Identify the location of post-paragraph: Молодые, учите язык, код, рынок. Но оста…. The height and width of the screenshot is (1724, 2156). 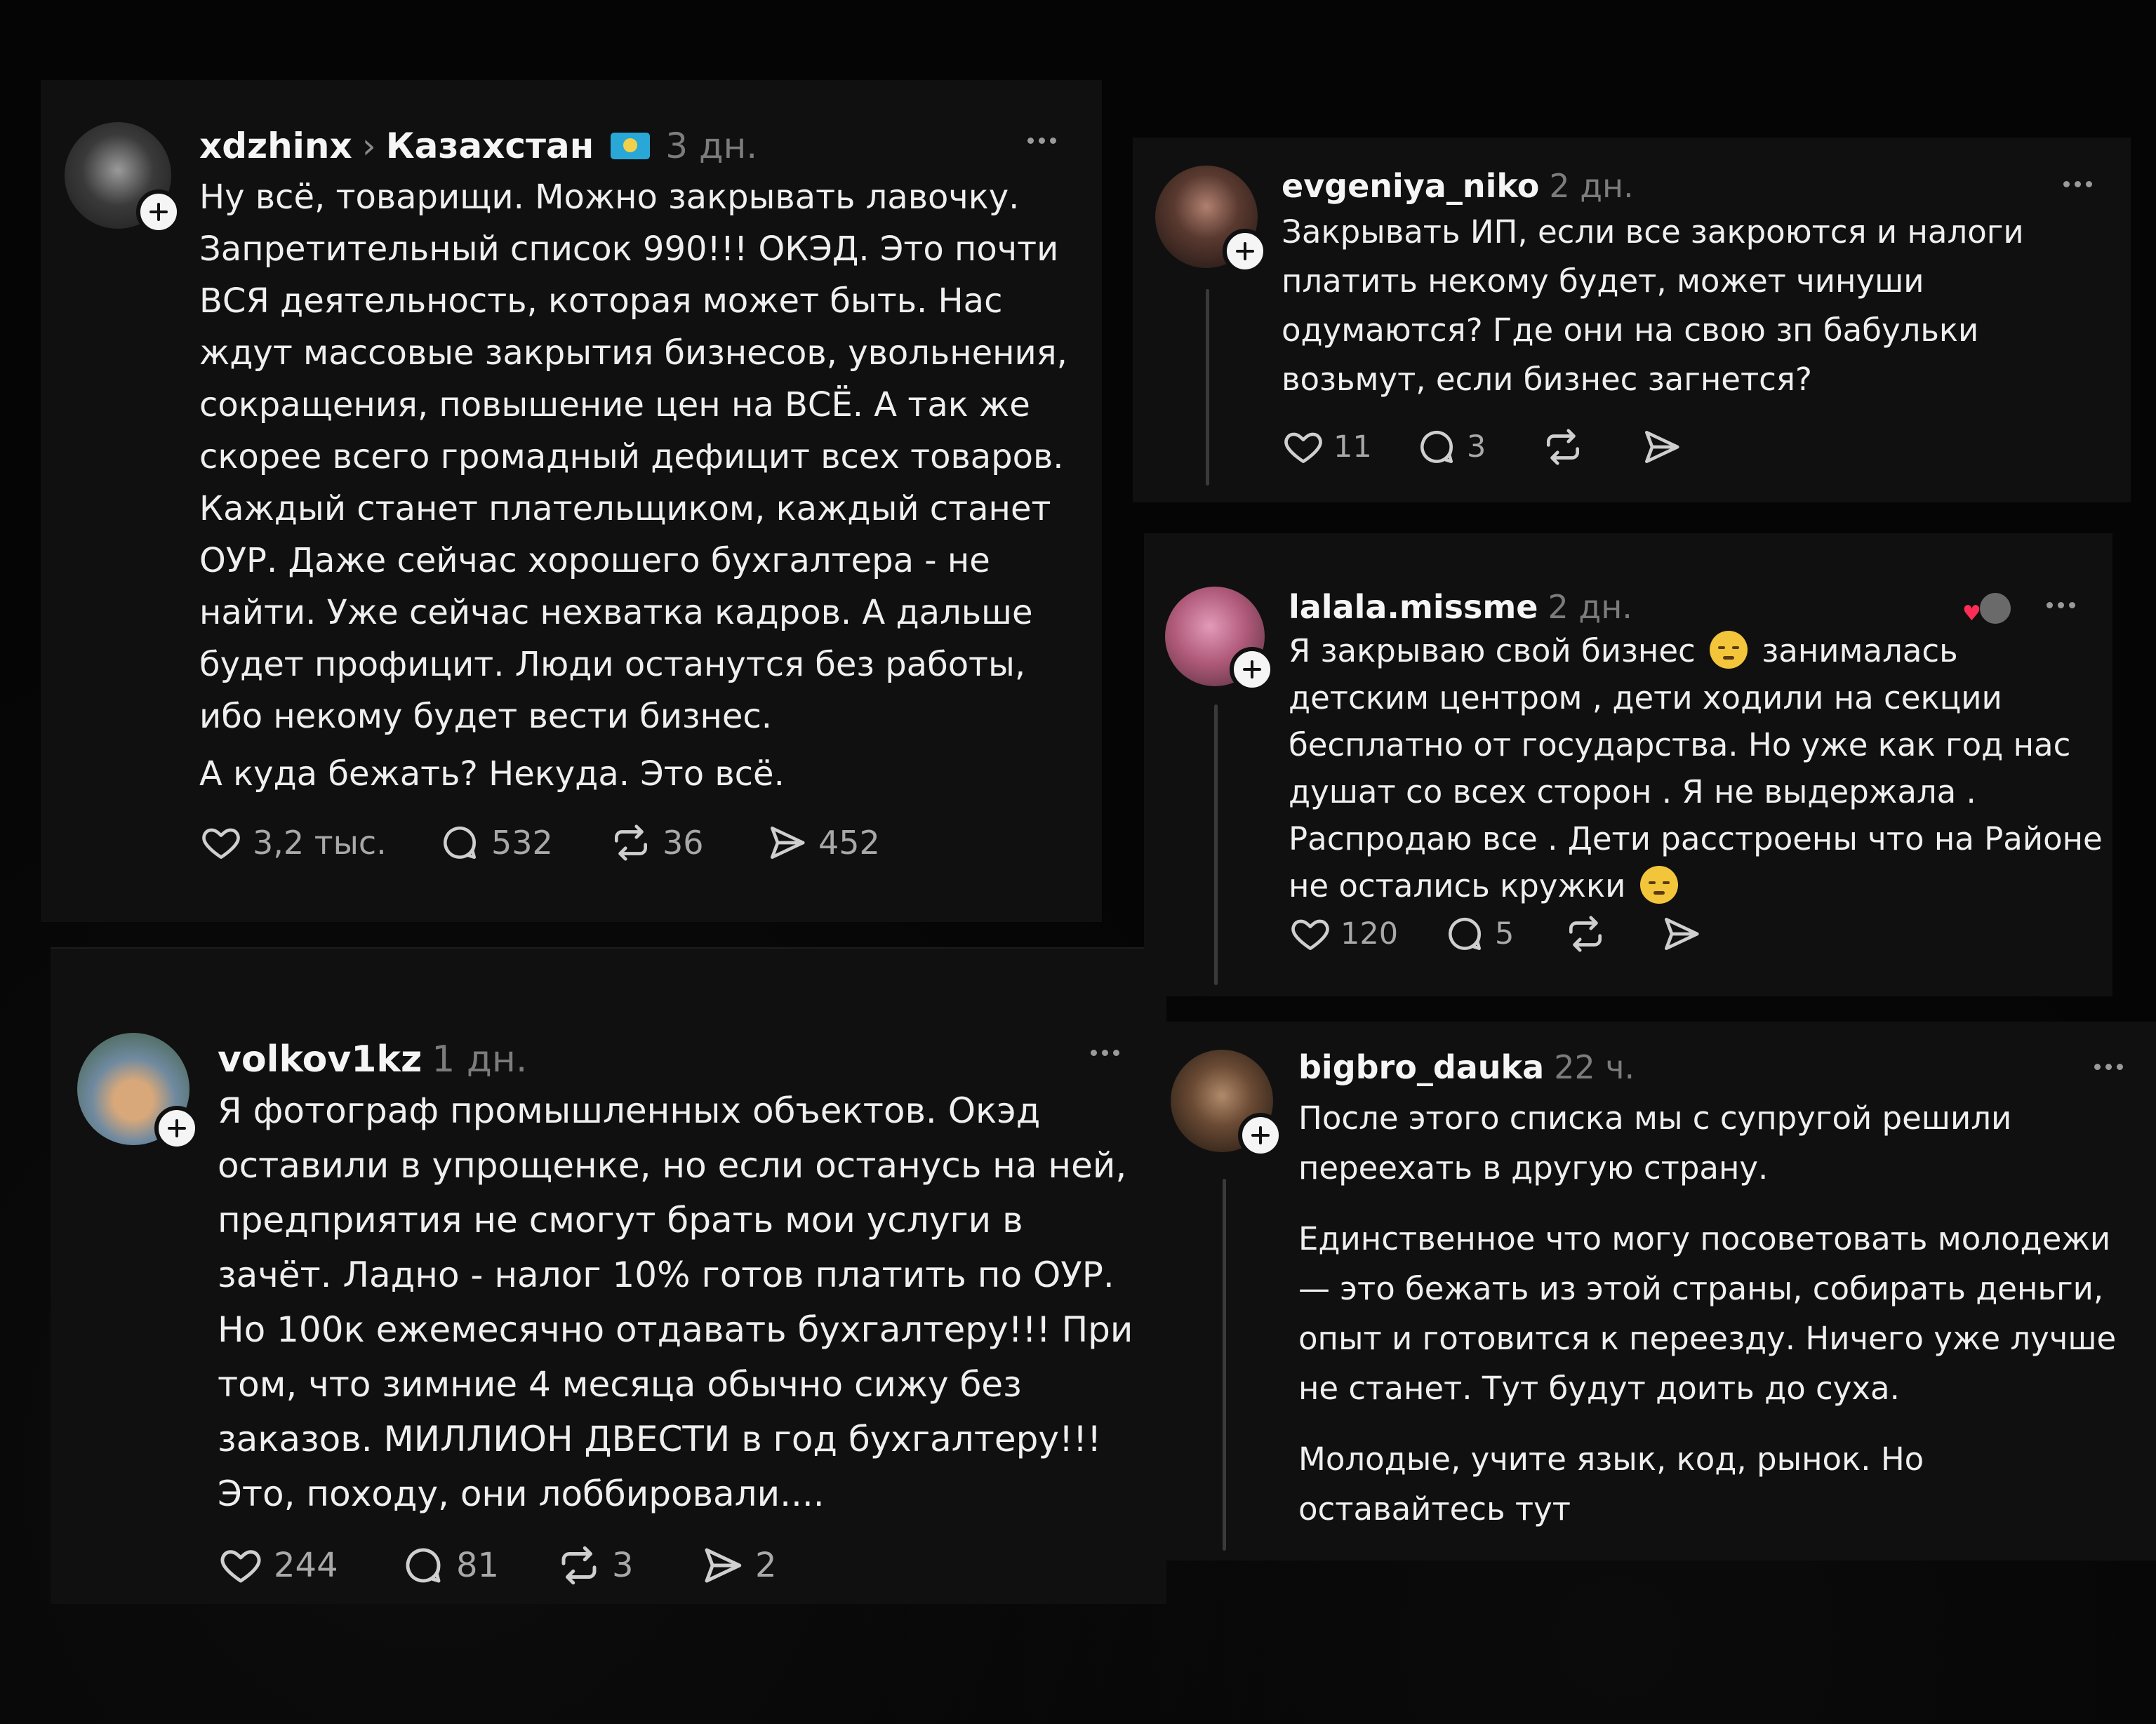
(1611, 1484).